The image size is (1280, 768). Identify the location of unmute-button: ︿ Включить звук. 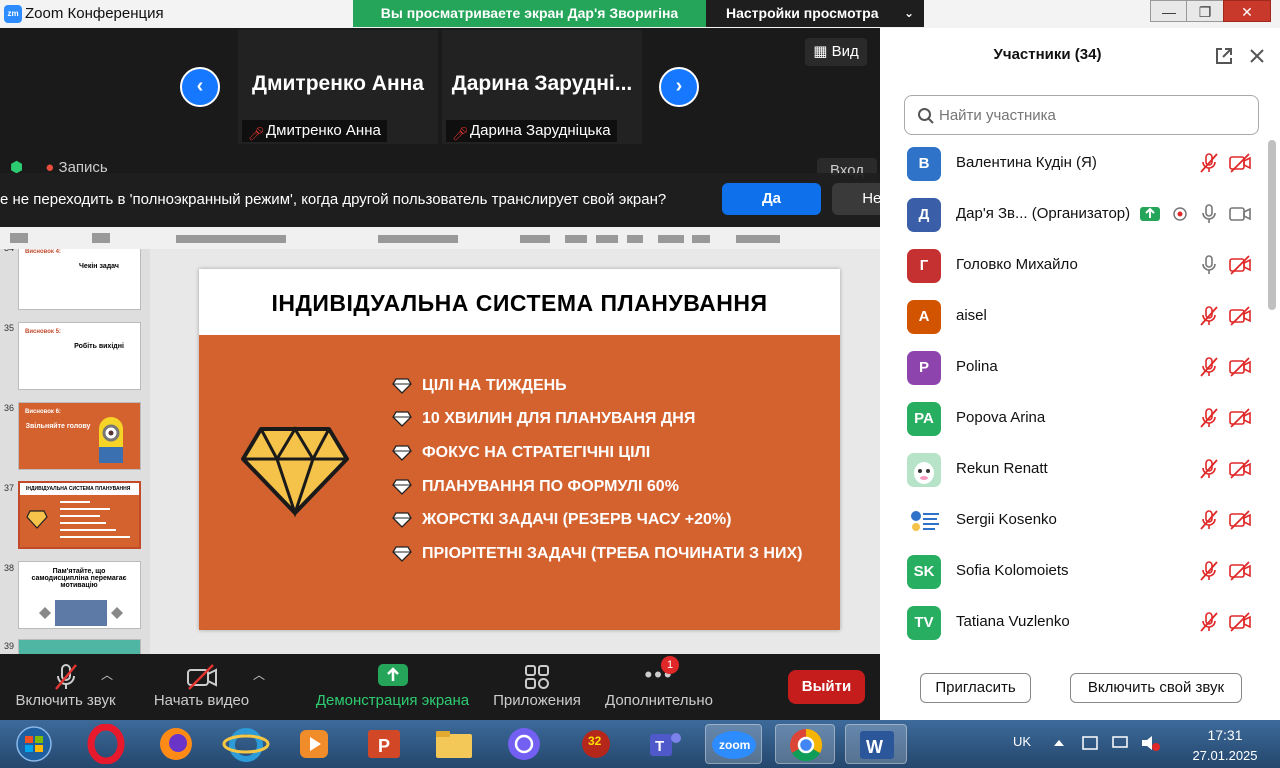
(65, 685).